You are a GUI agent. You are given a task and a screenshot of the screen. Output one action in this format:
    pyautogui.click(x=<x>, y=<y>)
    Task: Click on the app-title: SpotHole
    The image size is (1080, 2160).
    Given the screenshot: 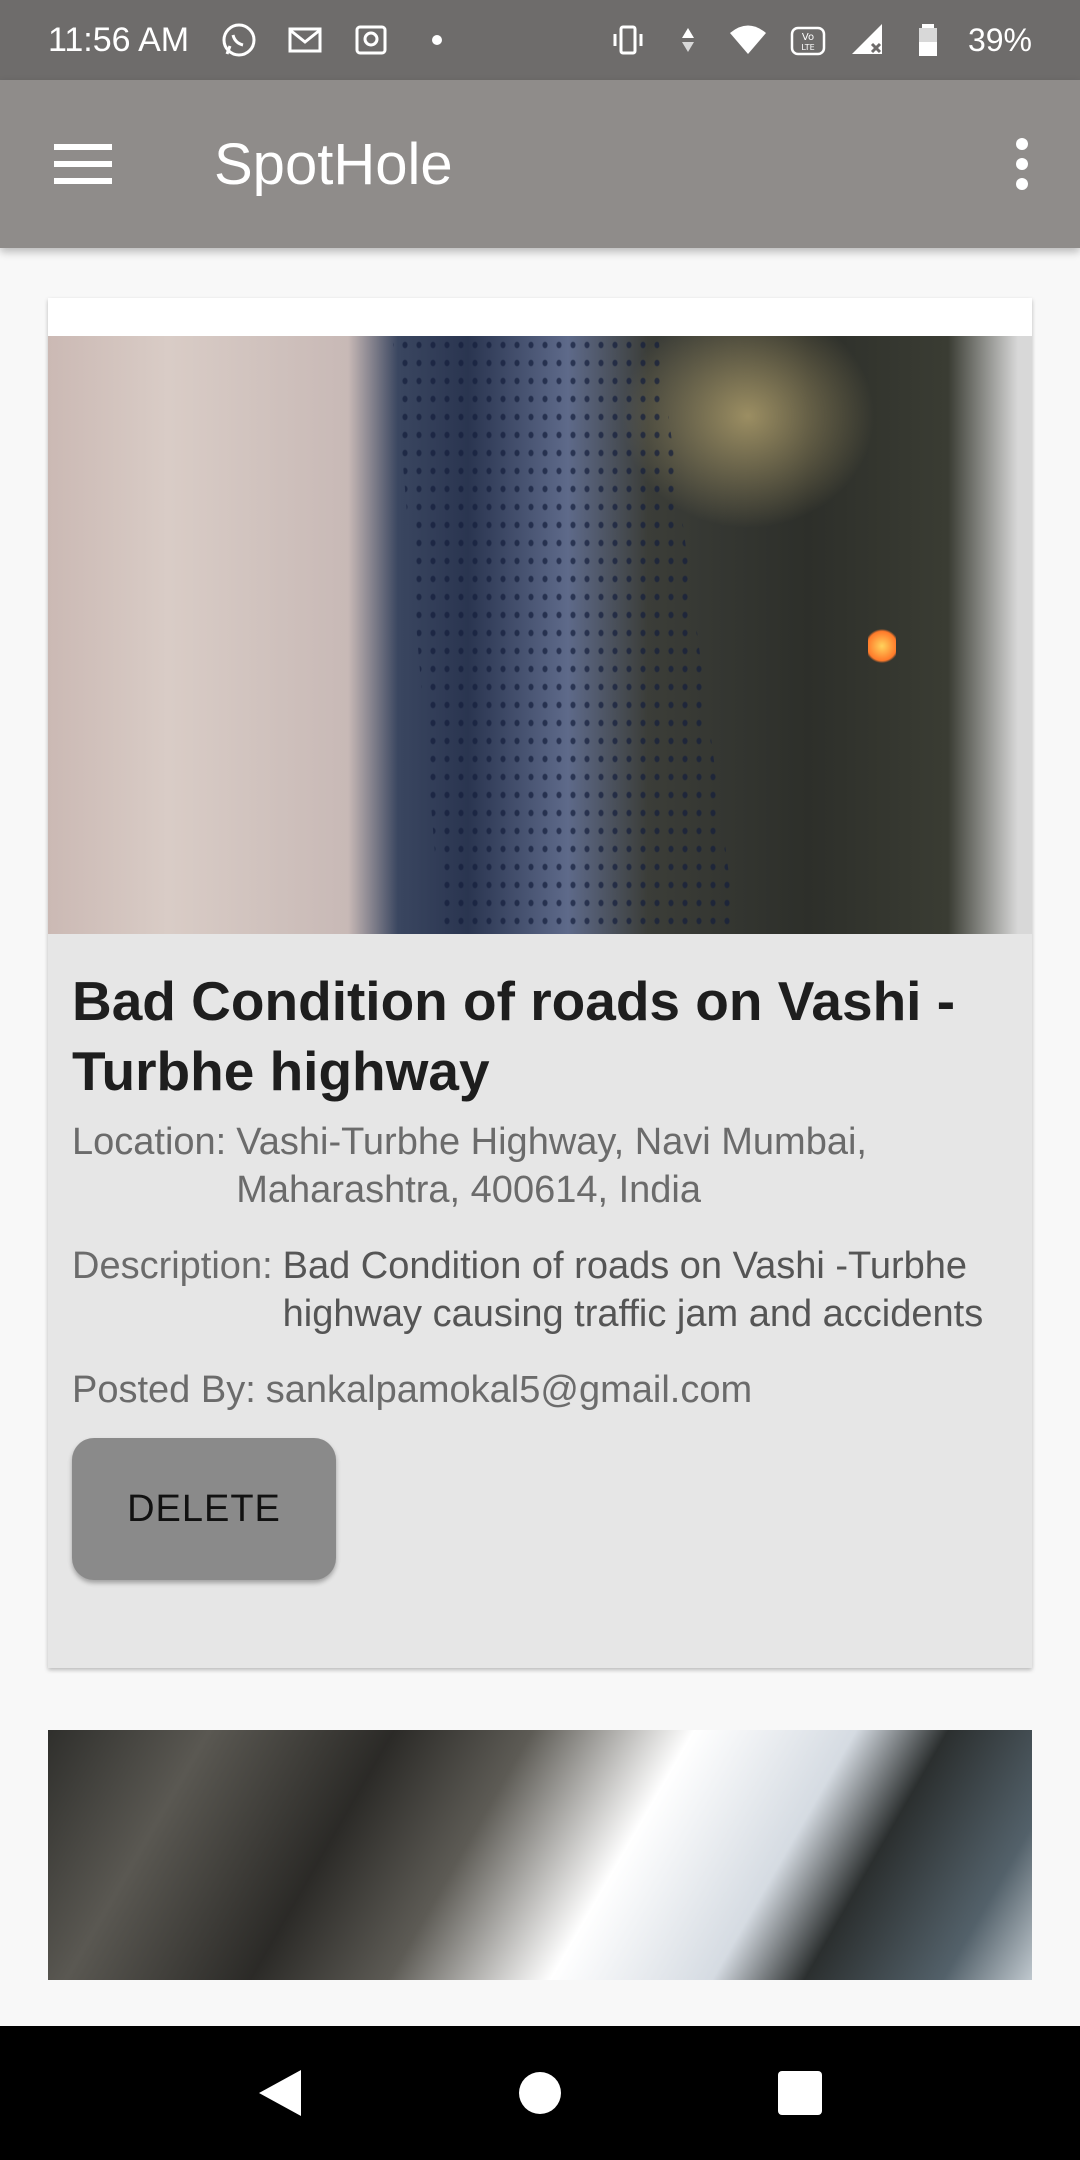 What is the action you would take?
    pyautogui.click(x=333, y=164)
    